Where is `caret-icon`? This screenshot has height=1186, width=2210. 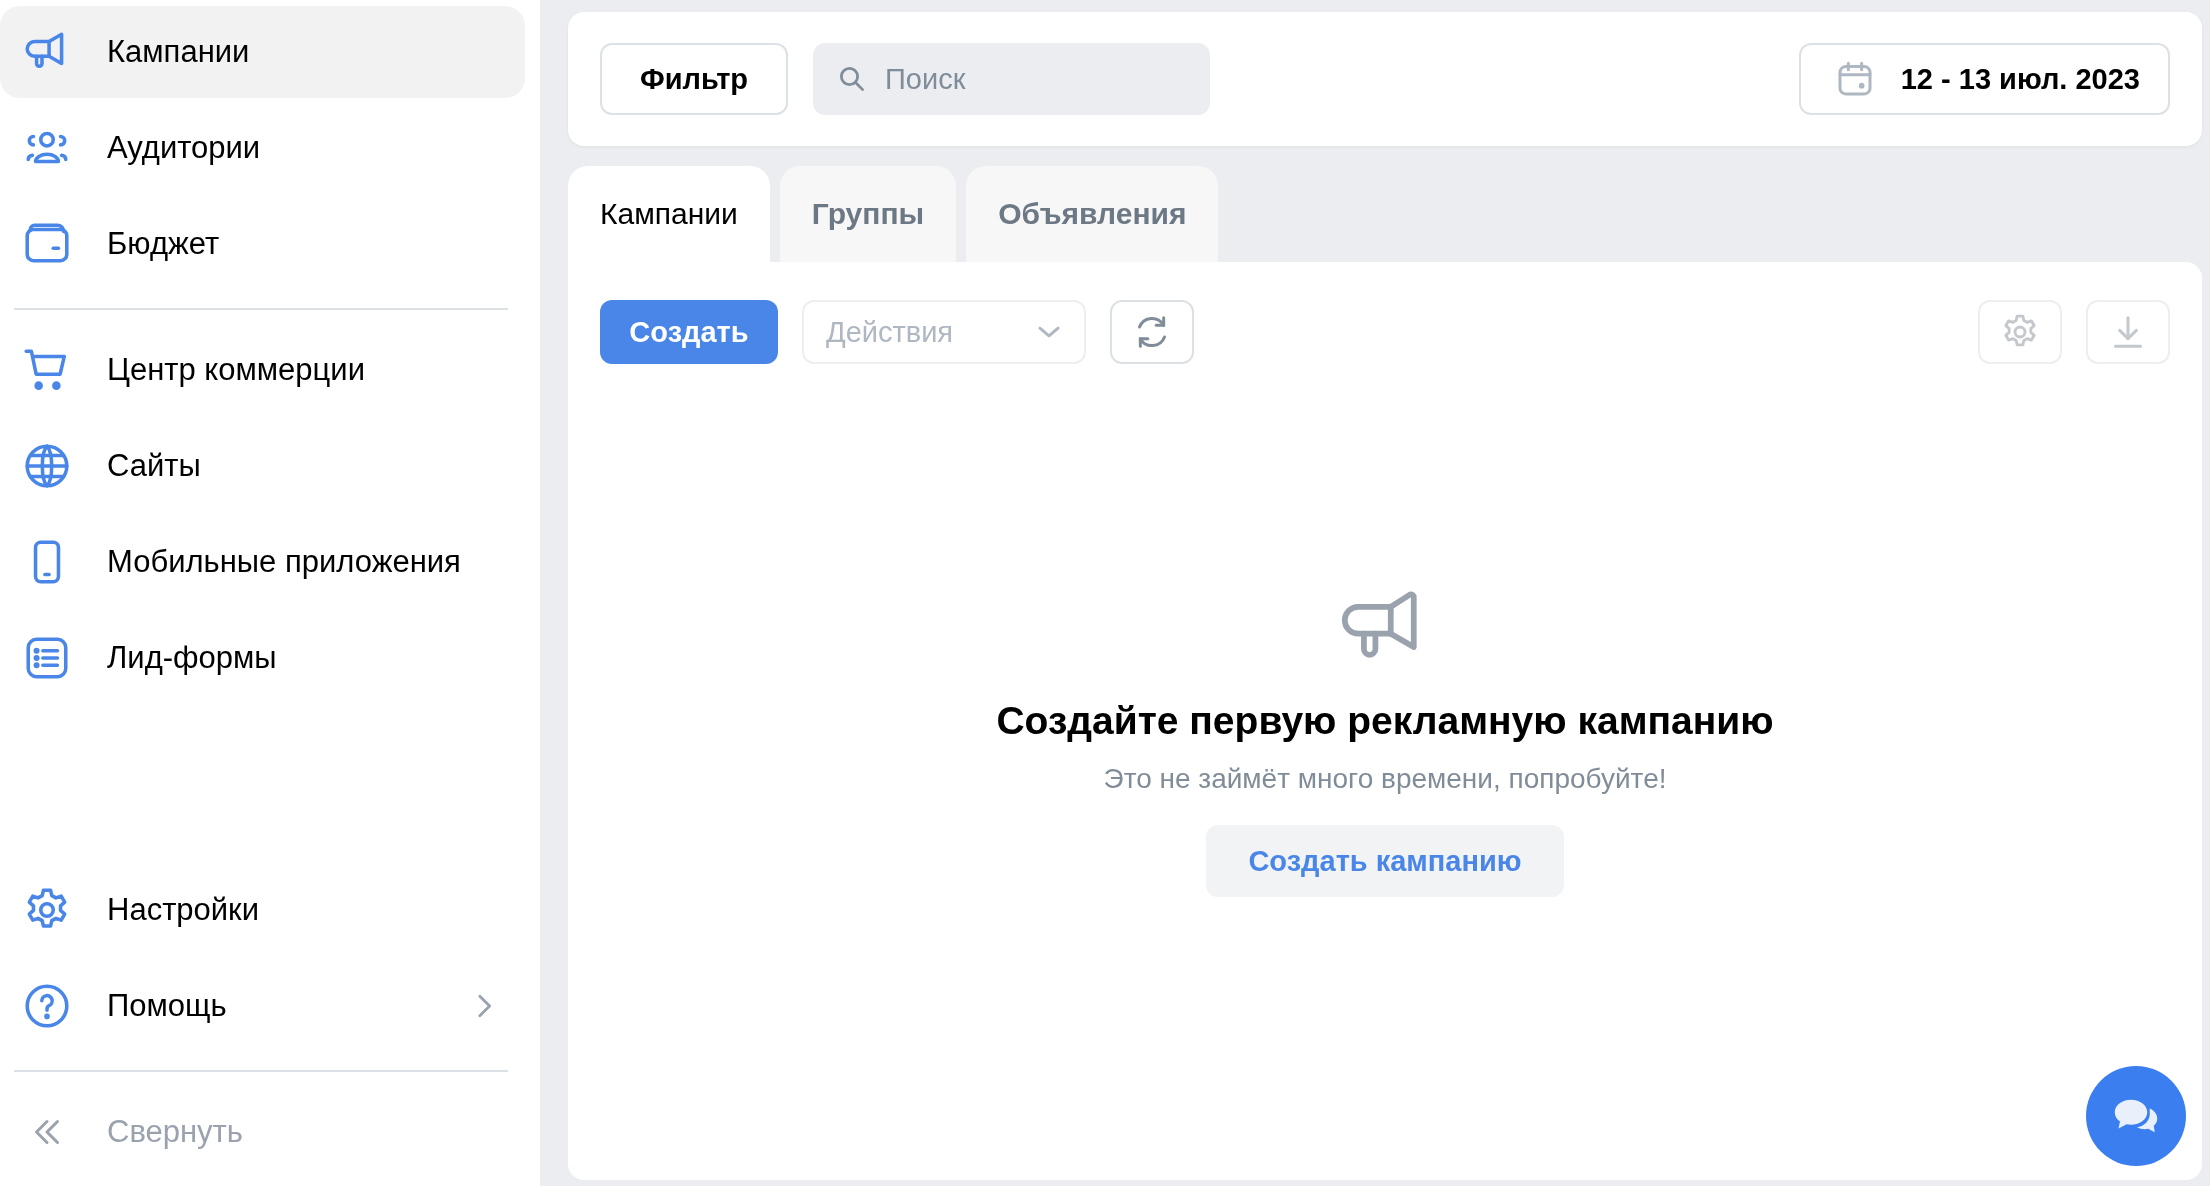
caret-icon is located at coordinates (1049, 332).